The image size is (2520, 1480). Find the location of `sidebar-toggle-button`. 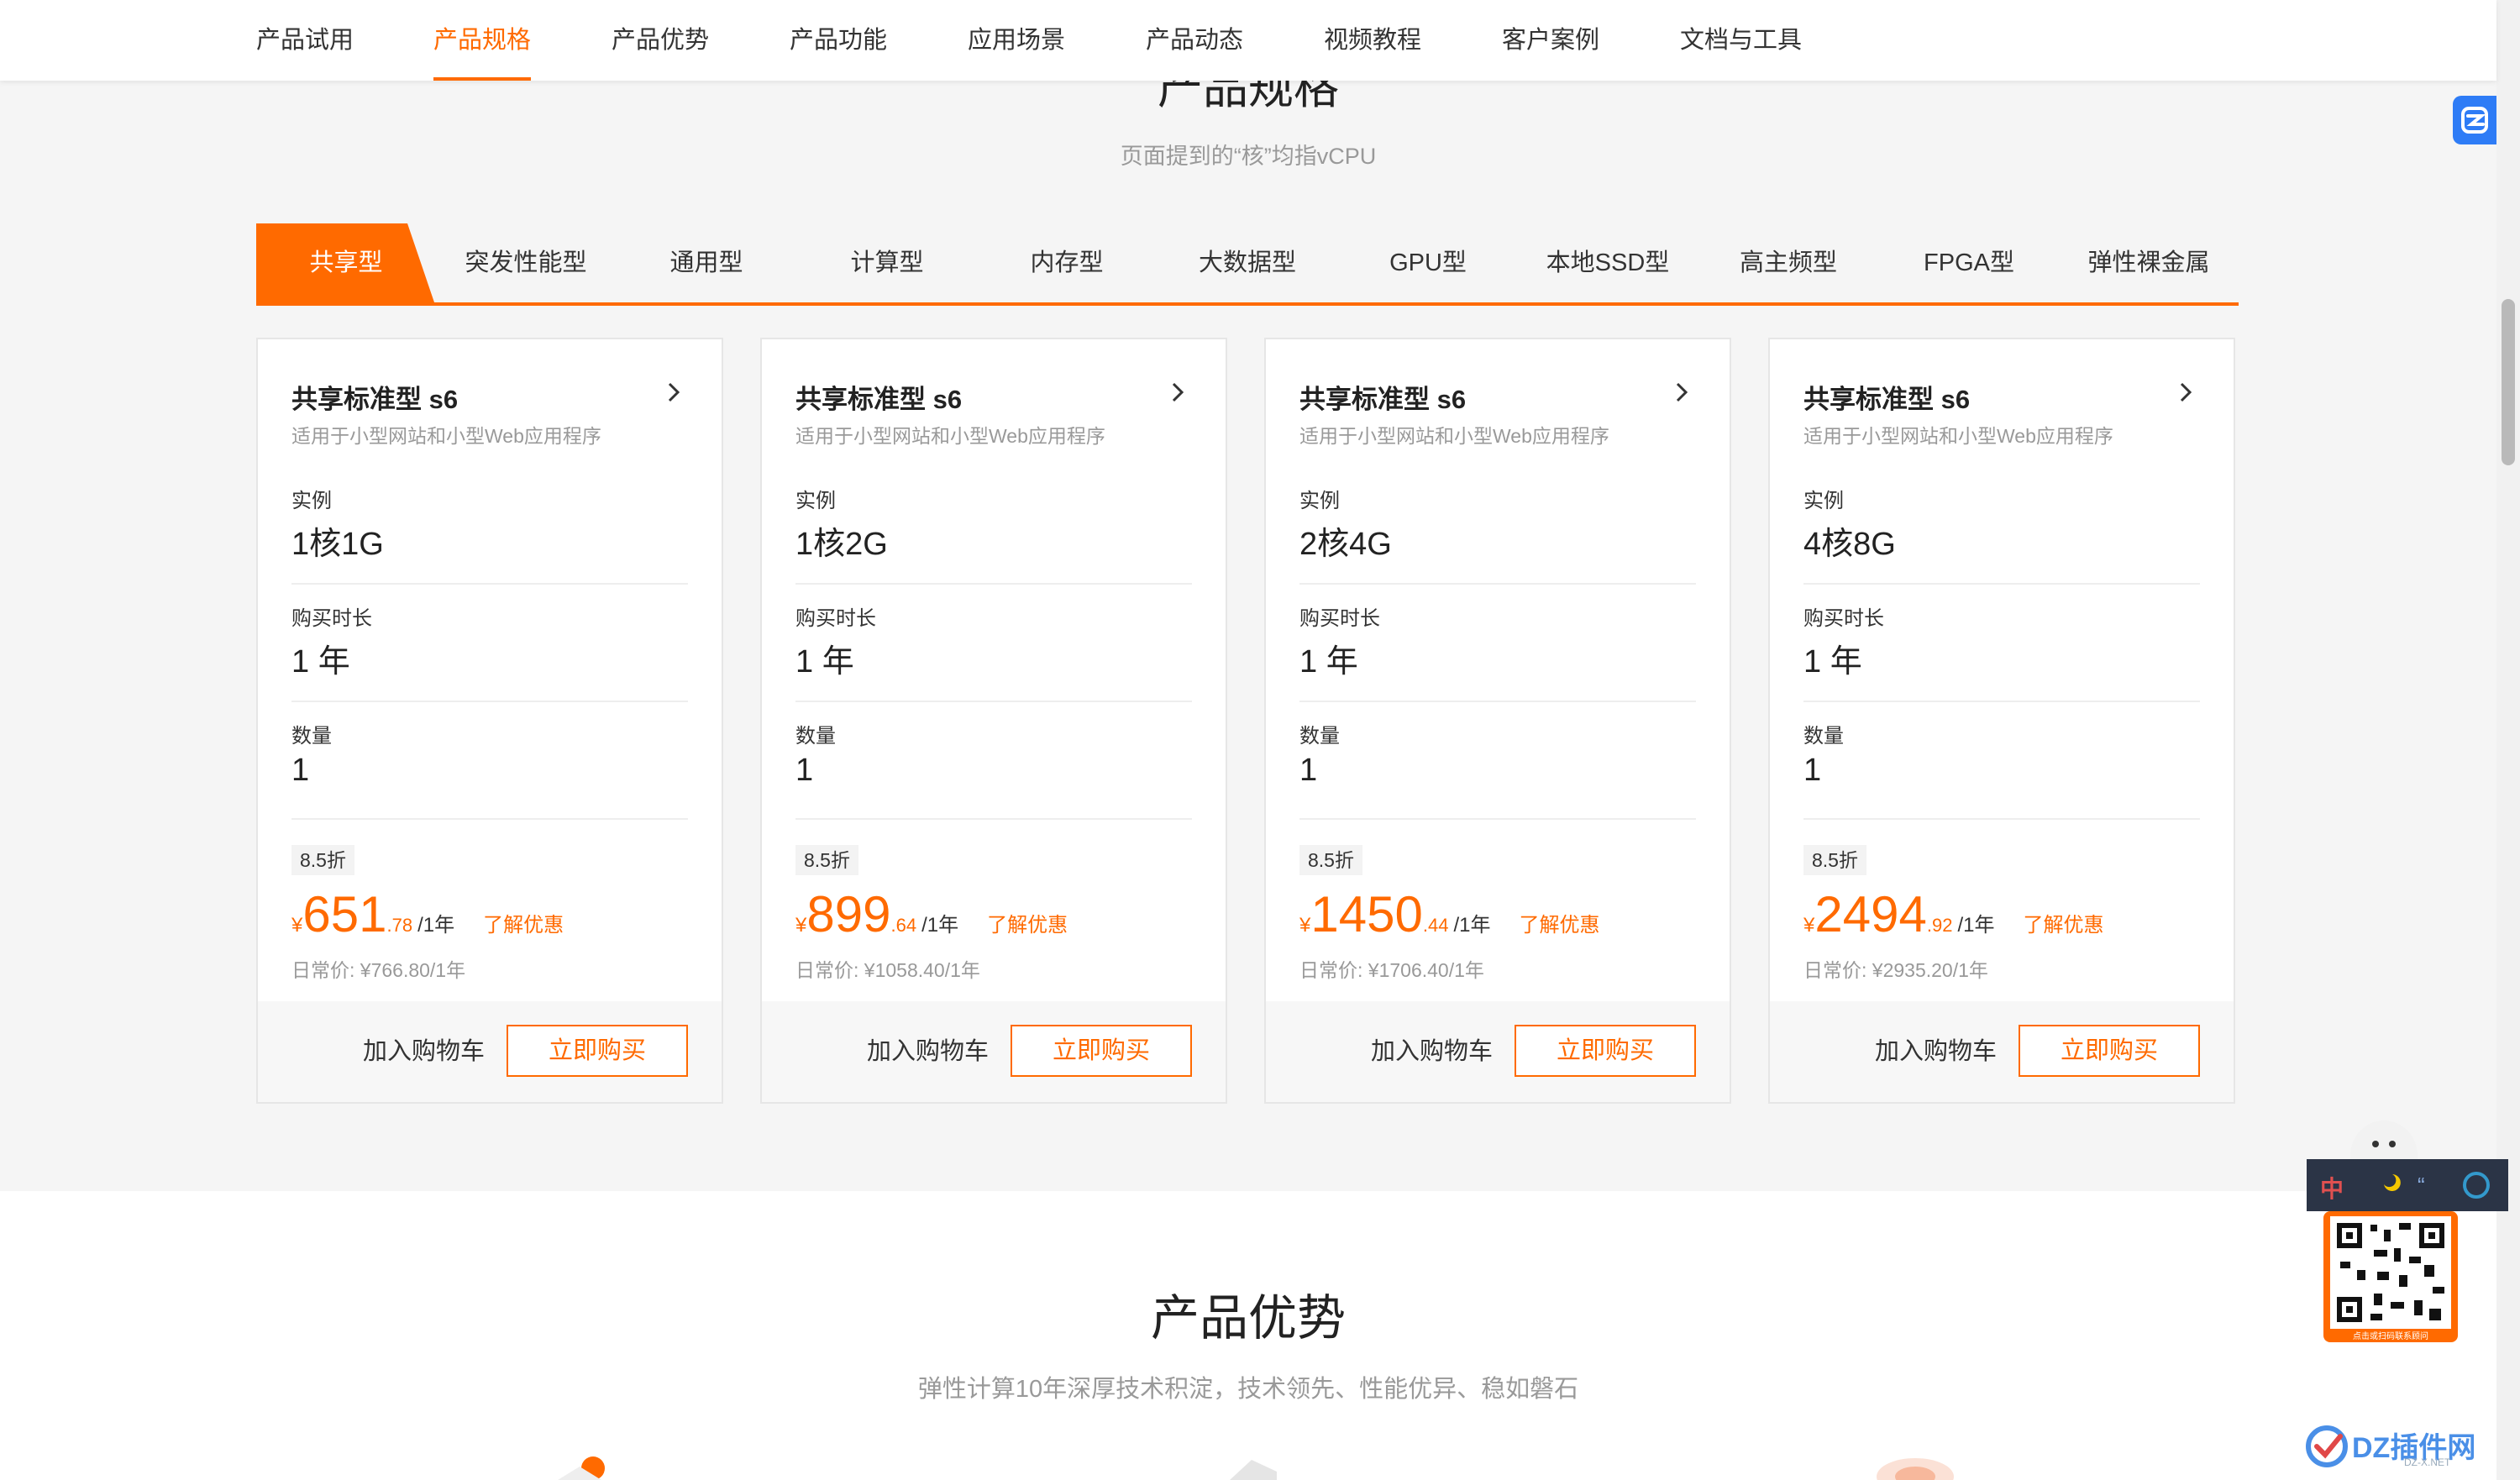

sidebar-toggle-button is located at coordinates (2474, 120).